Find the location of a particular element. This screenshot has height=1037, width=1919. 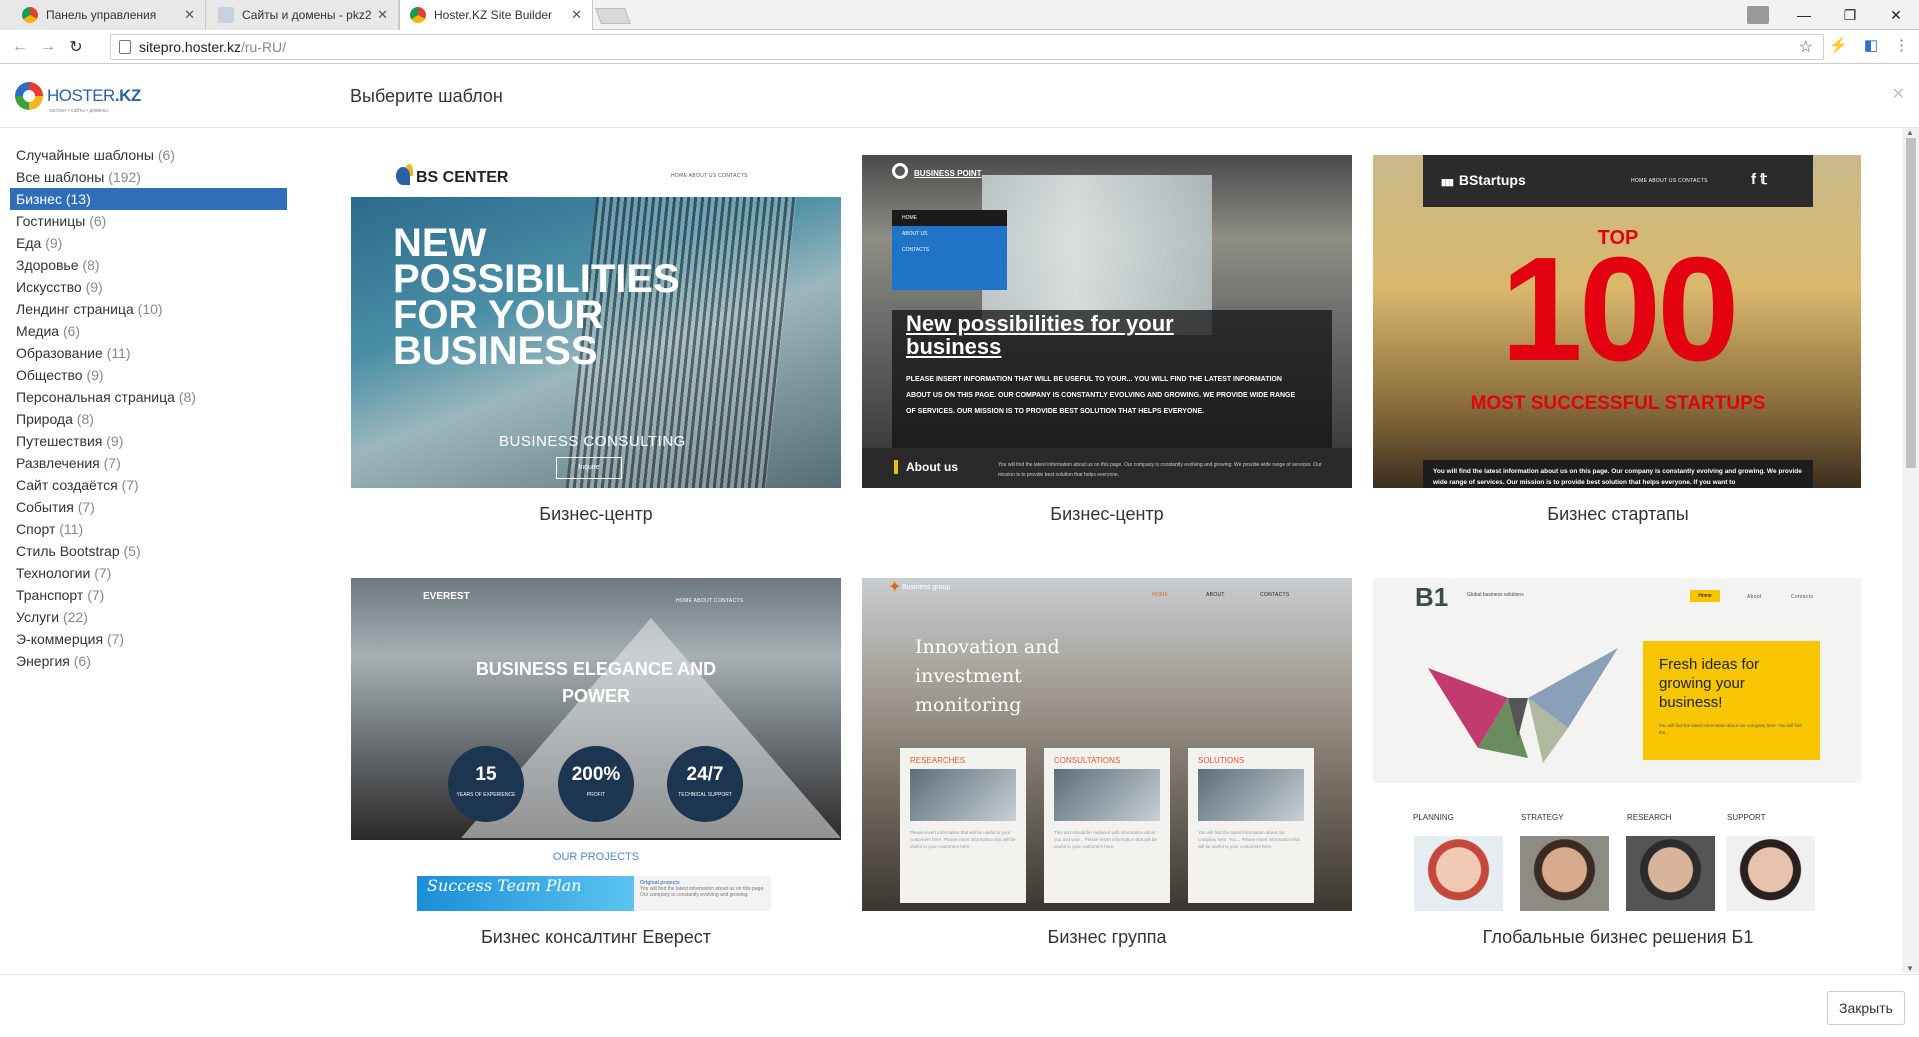

template-name: Бизнес группа is located at coordinates (1107, 937).